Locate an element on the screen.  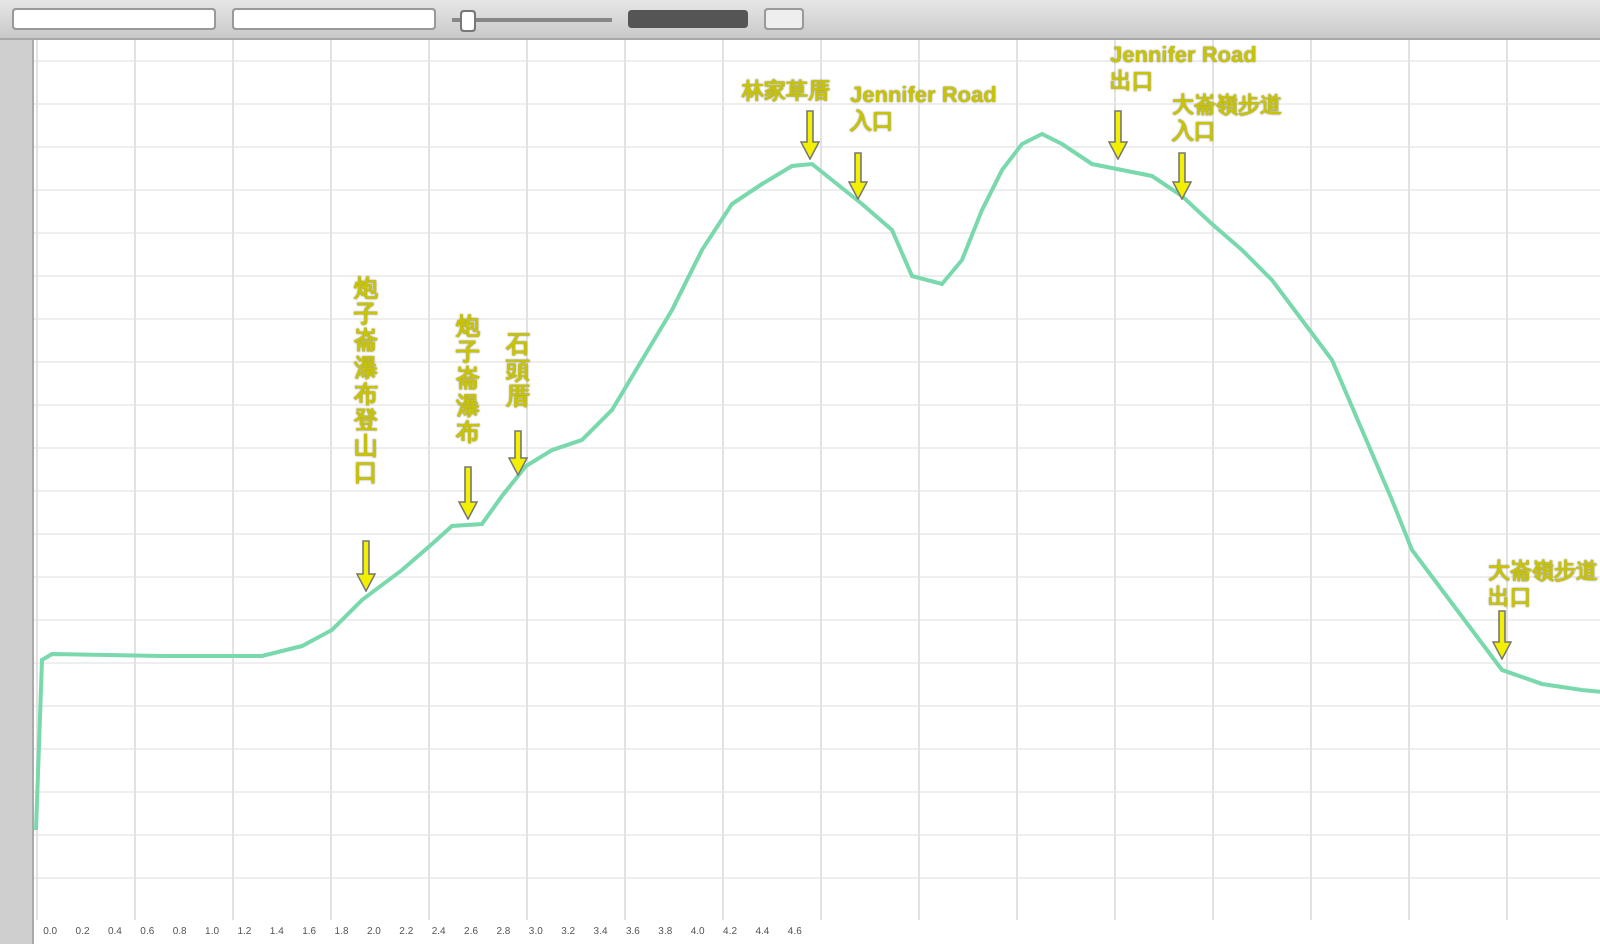
annotation-label: 炮子崙瀑布 is located at coordinates (468, 380).